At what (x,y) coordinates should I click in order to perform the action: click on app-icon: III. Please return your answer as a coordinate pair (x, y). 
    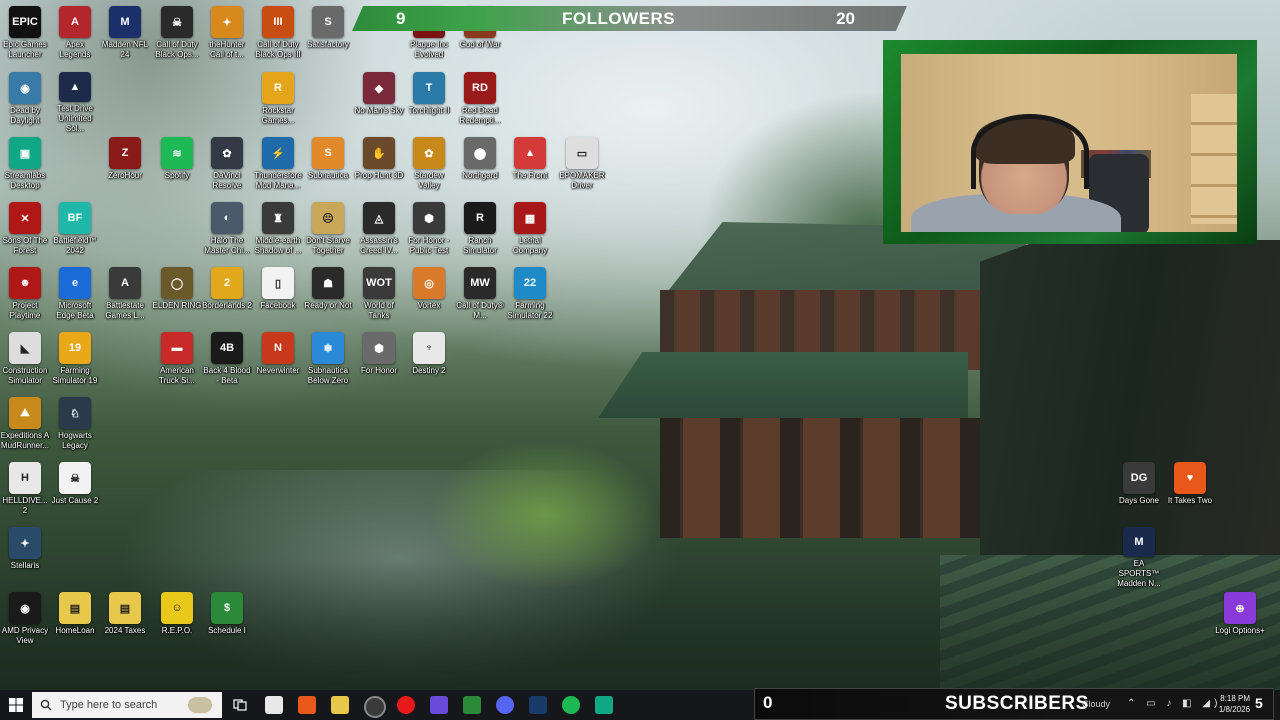
    Looking at the image, I should click on (278, 22).